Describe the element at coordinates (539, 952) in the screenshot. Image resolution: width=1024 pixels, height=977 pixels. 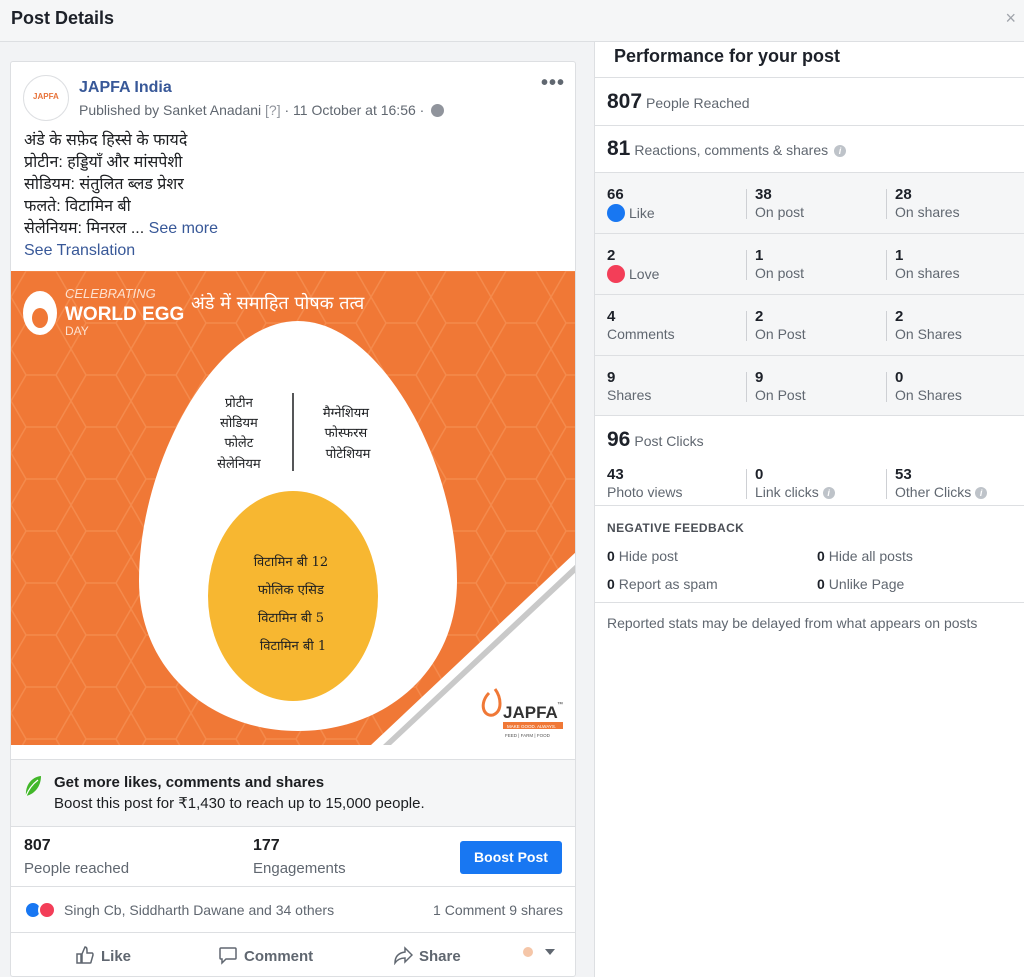
I see `chevron-down-icon` at that location.